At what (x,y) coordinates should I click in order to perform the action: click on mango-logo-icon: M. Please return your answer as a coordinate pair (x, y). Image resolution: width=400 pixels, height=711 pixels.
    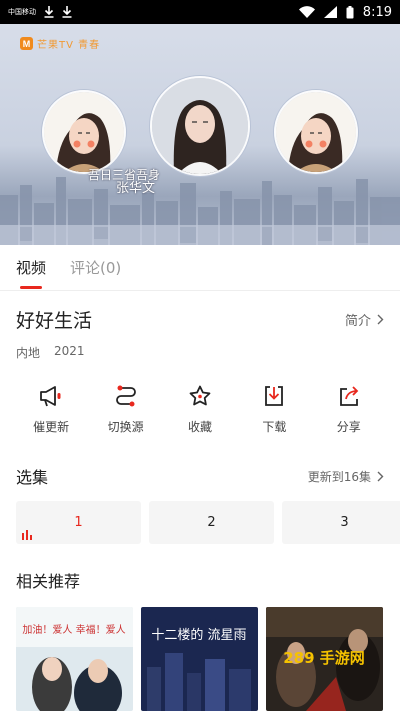
    Looking at the image, I should click on (26, 43).